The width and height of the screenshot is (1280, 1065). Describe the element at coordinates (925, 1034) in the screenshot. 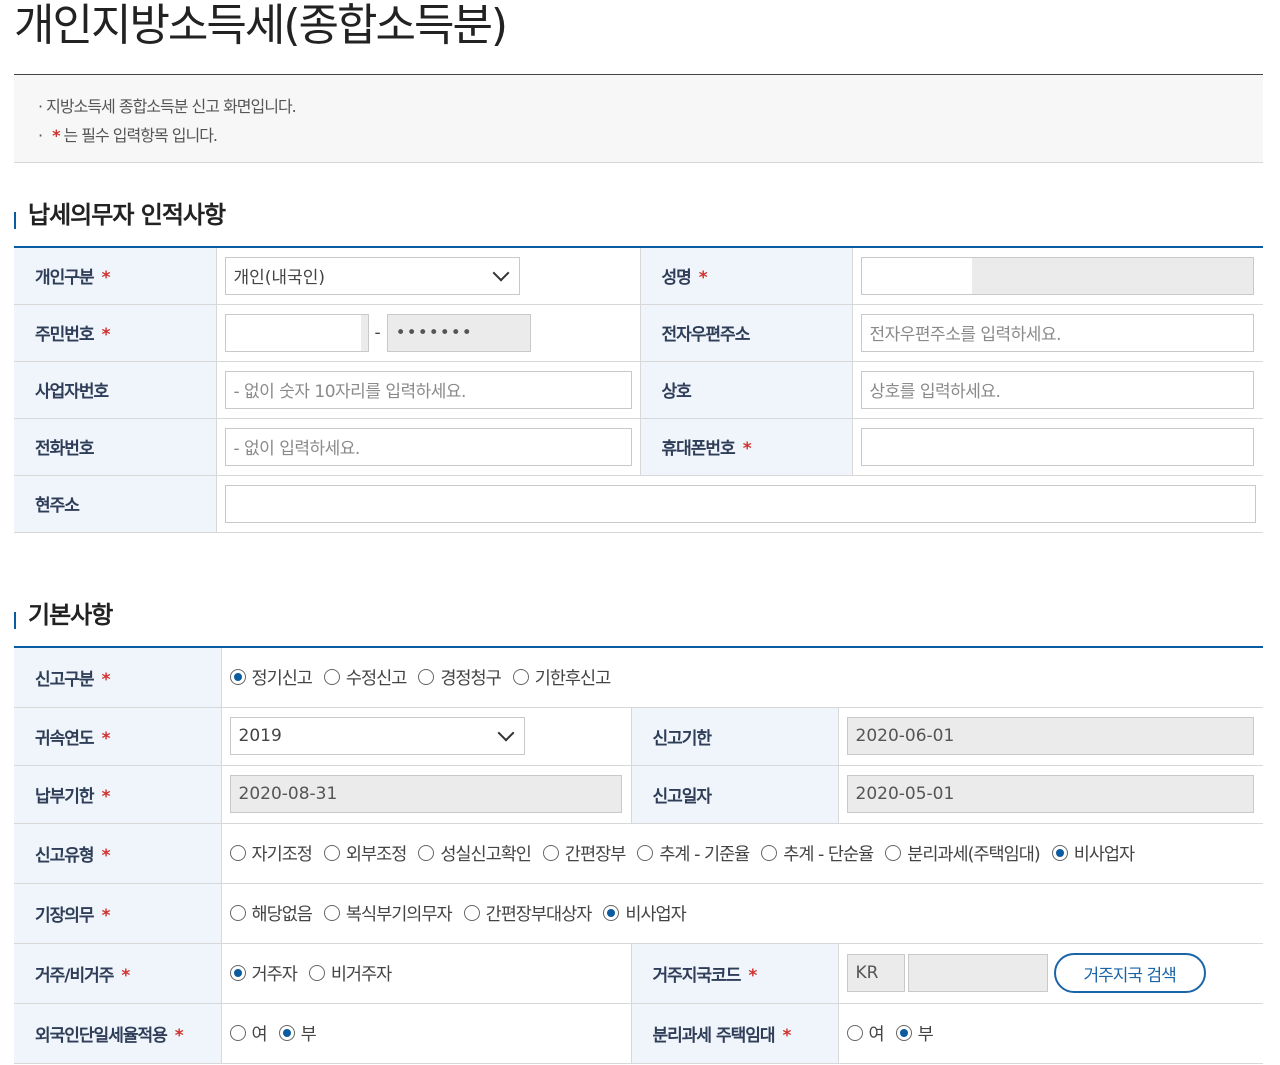

I see `separate-rental-option-label: 부` at that location.